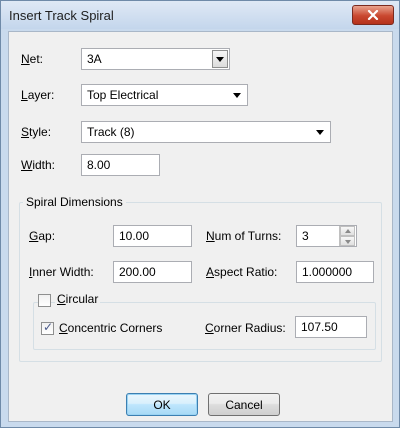  I want to click on spin-up-icon, so click(347, 231).